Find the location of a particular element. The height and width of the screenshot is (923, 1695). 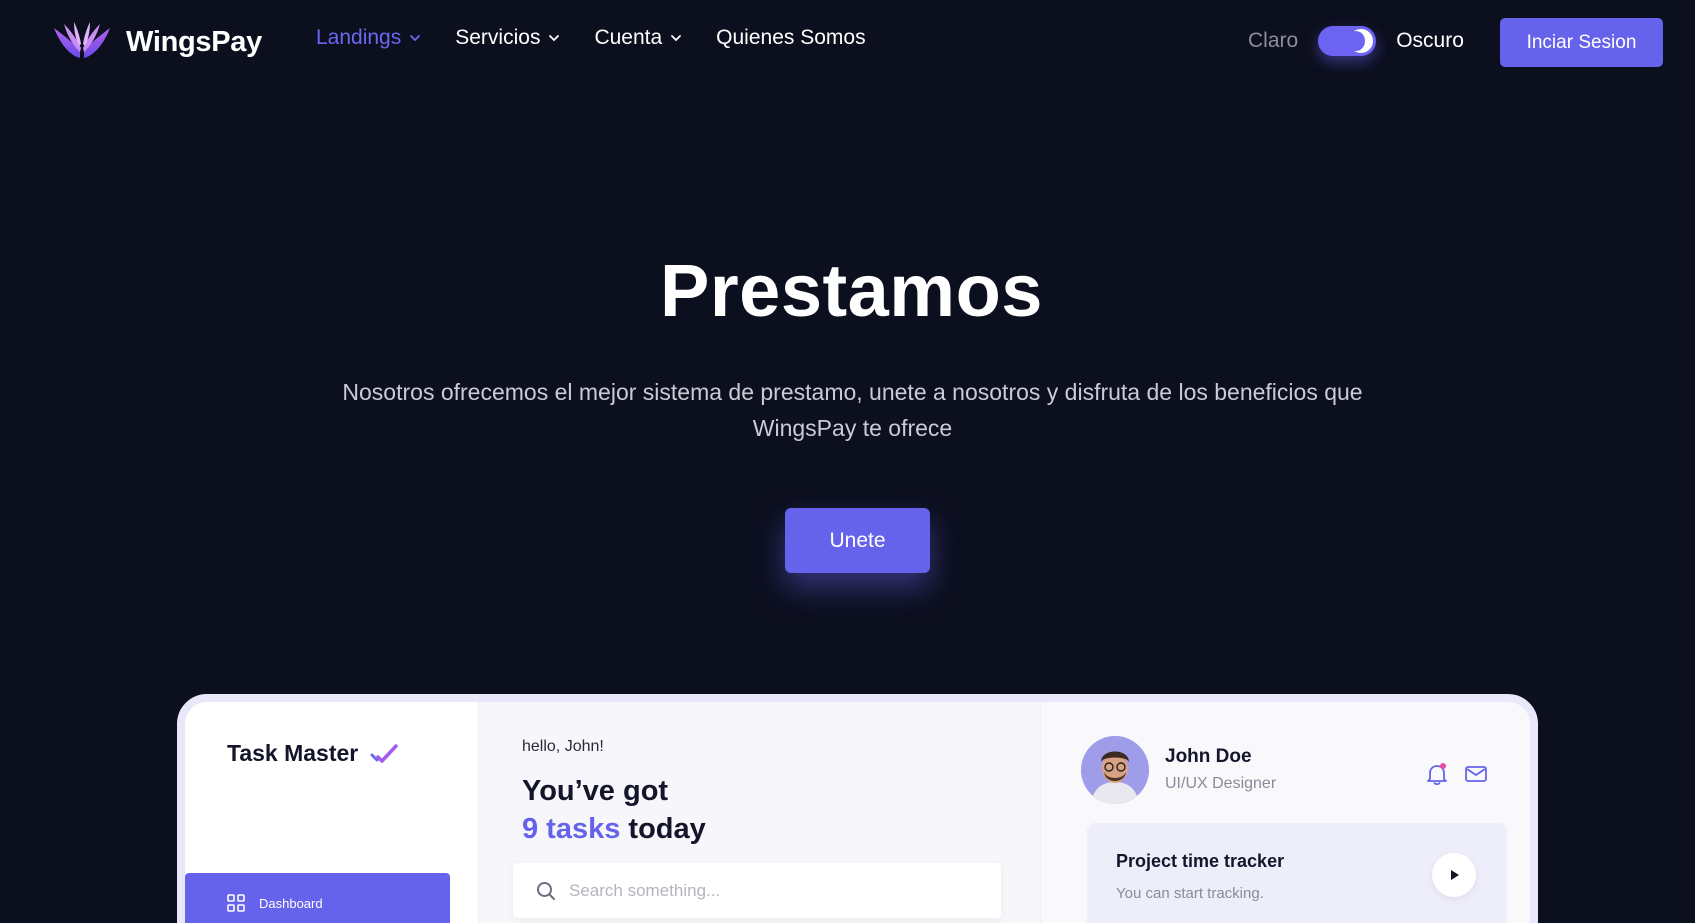

app-title: Task Master is located at coordinates (313, 753).